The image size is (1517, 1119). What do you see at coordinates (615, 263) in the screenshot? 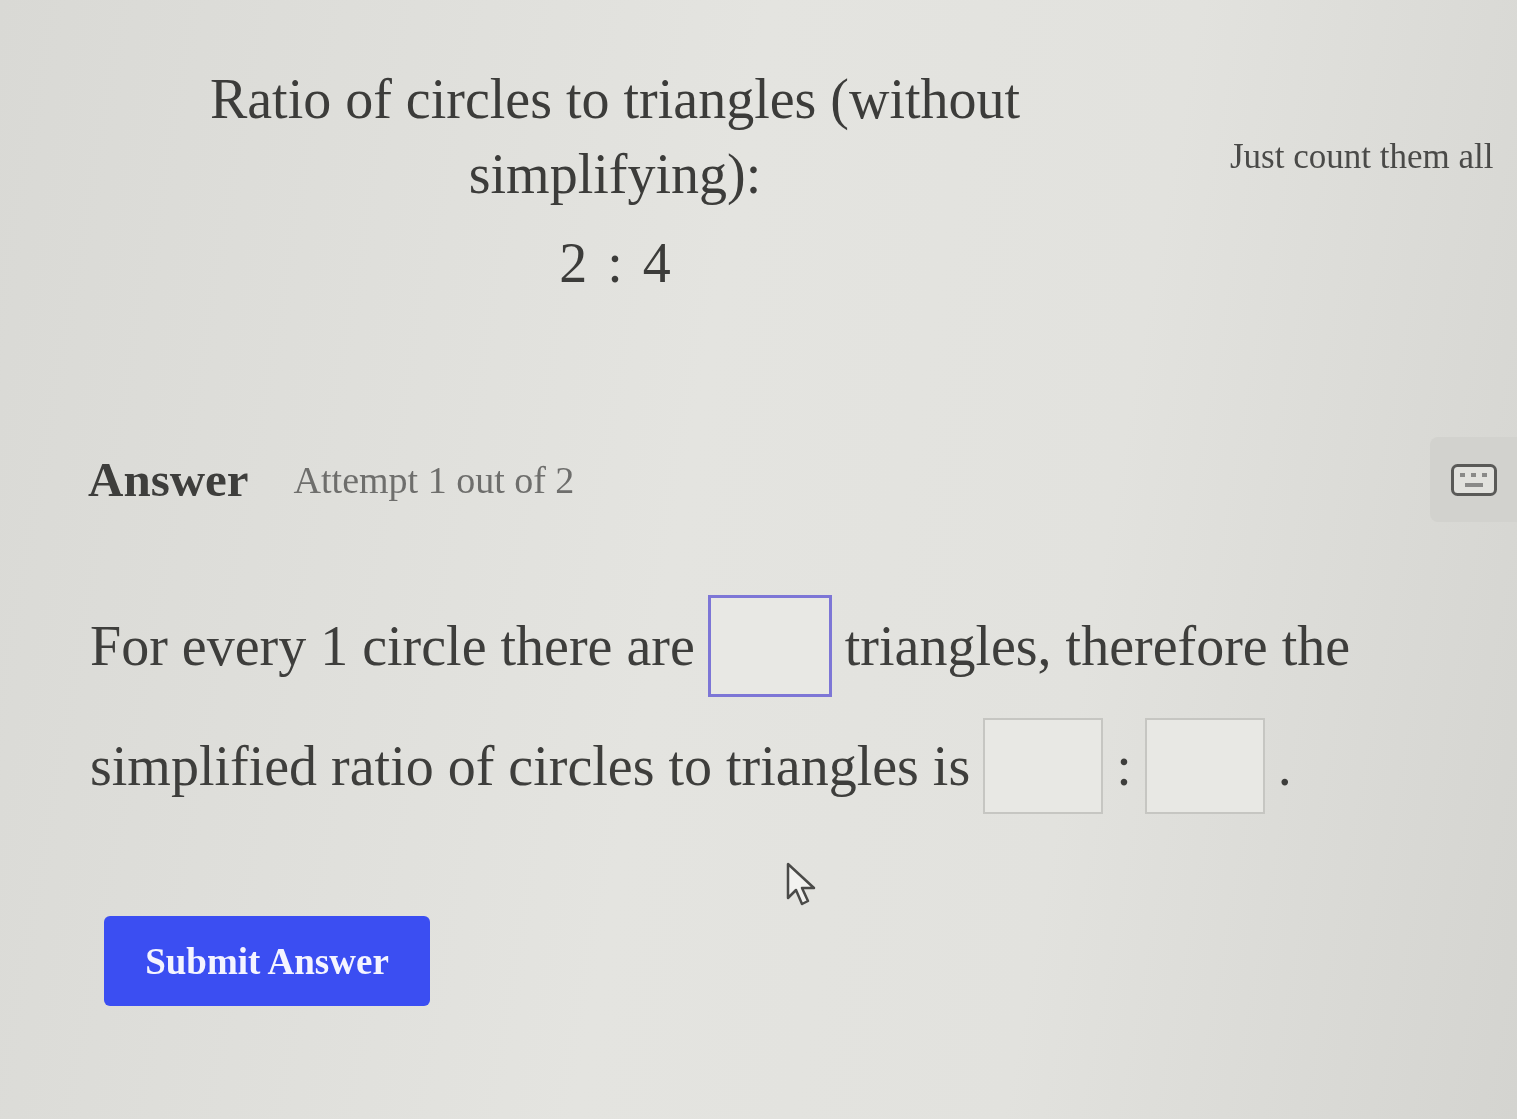
I see `ratio-text: 2 : 4` at bounding box center [615, 263].